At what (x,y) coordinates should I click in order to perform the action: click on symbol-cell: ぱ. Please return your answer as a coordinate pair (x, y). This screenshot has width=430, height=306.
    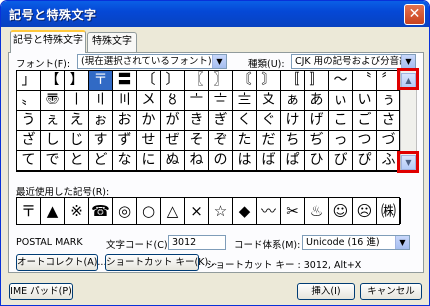
    Looking at the image, I should click on (293, 161).